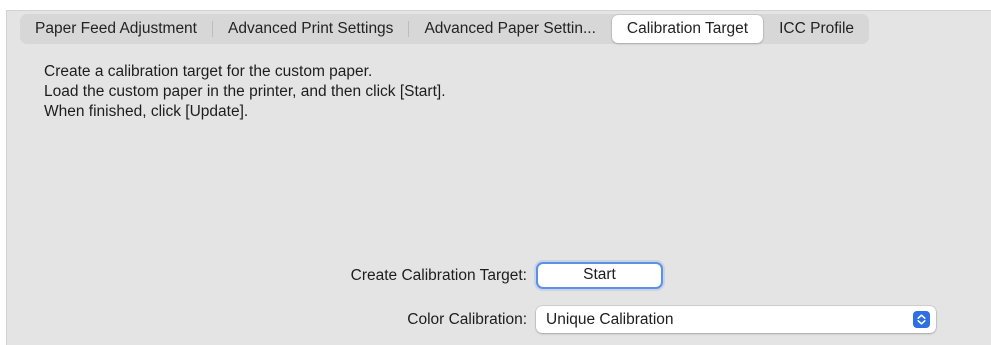  Describe the element at coordinates (736, 319) in the screenshot. I see `color-calibration-select: Unique Calibration` at that location.